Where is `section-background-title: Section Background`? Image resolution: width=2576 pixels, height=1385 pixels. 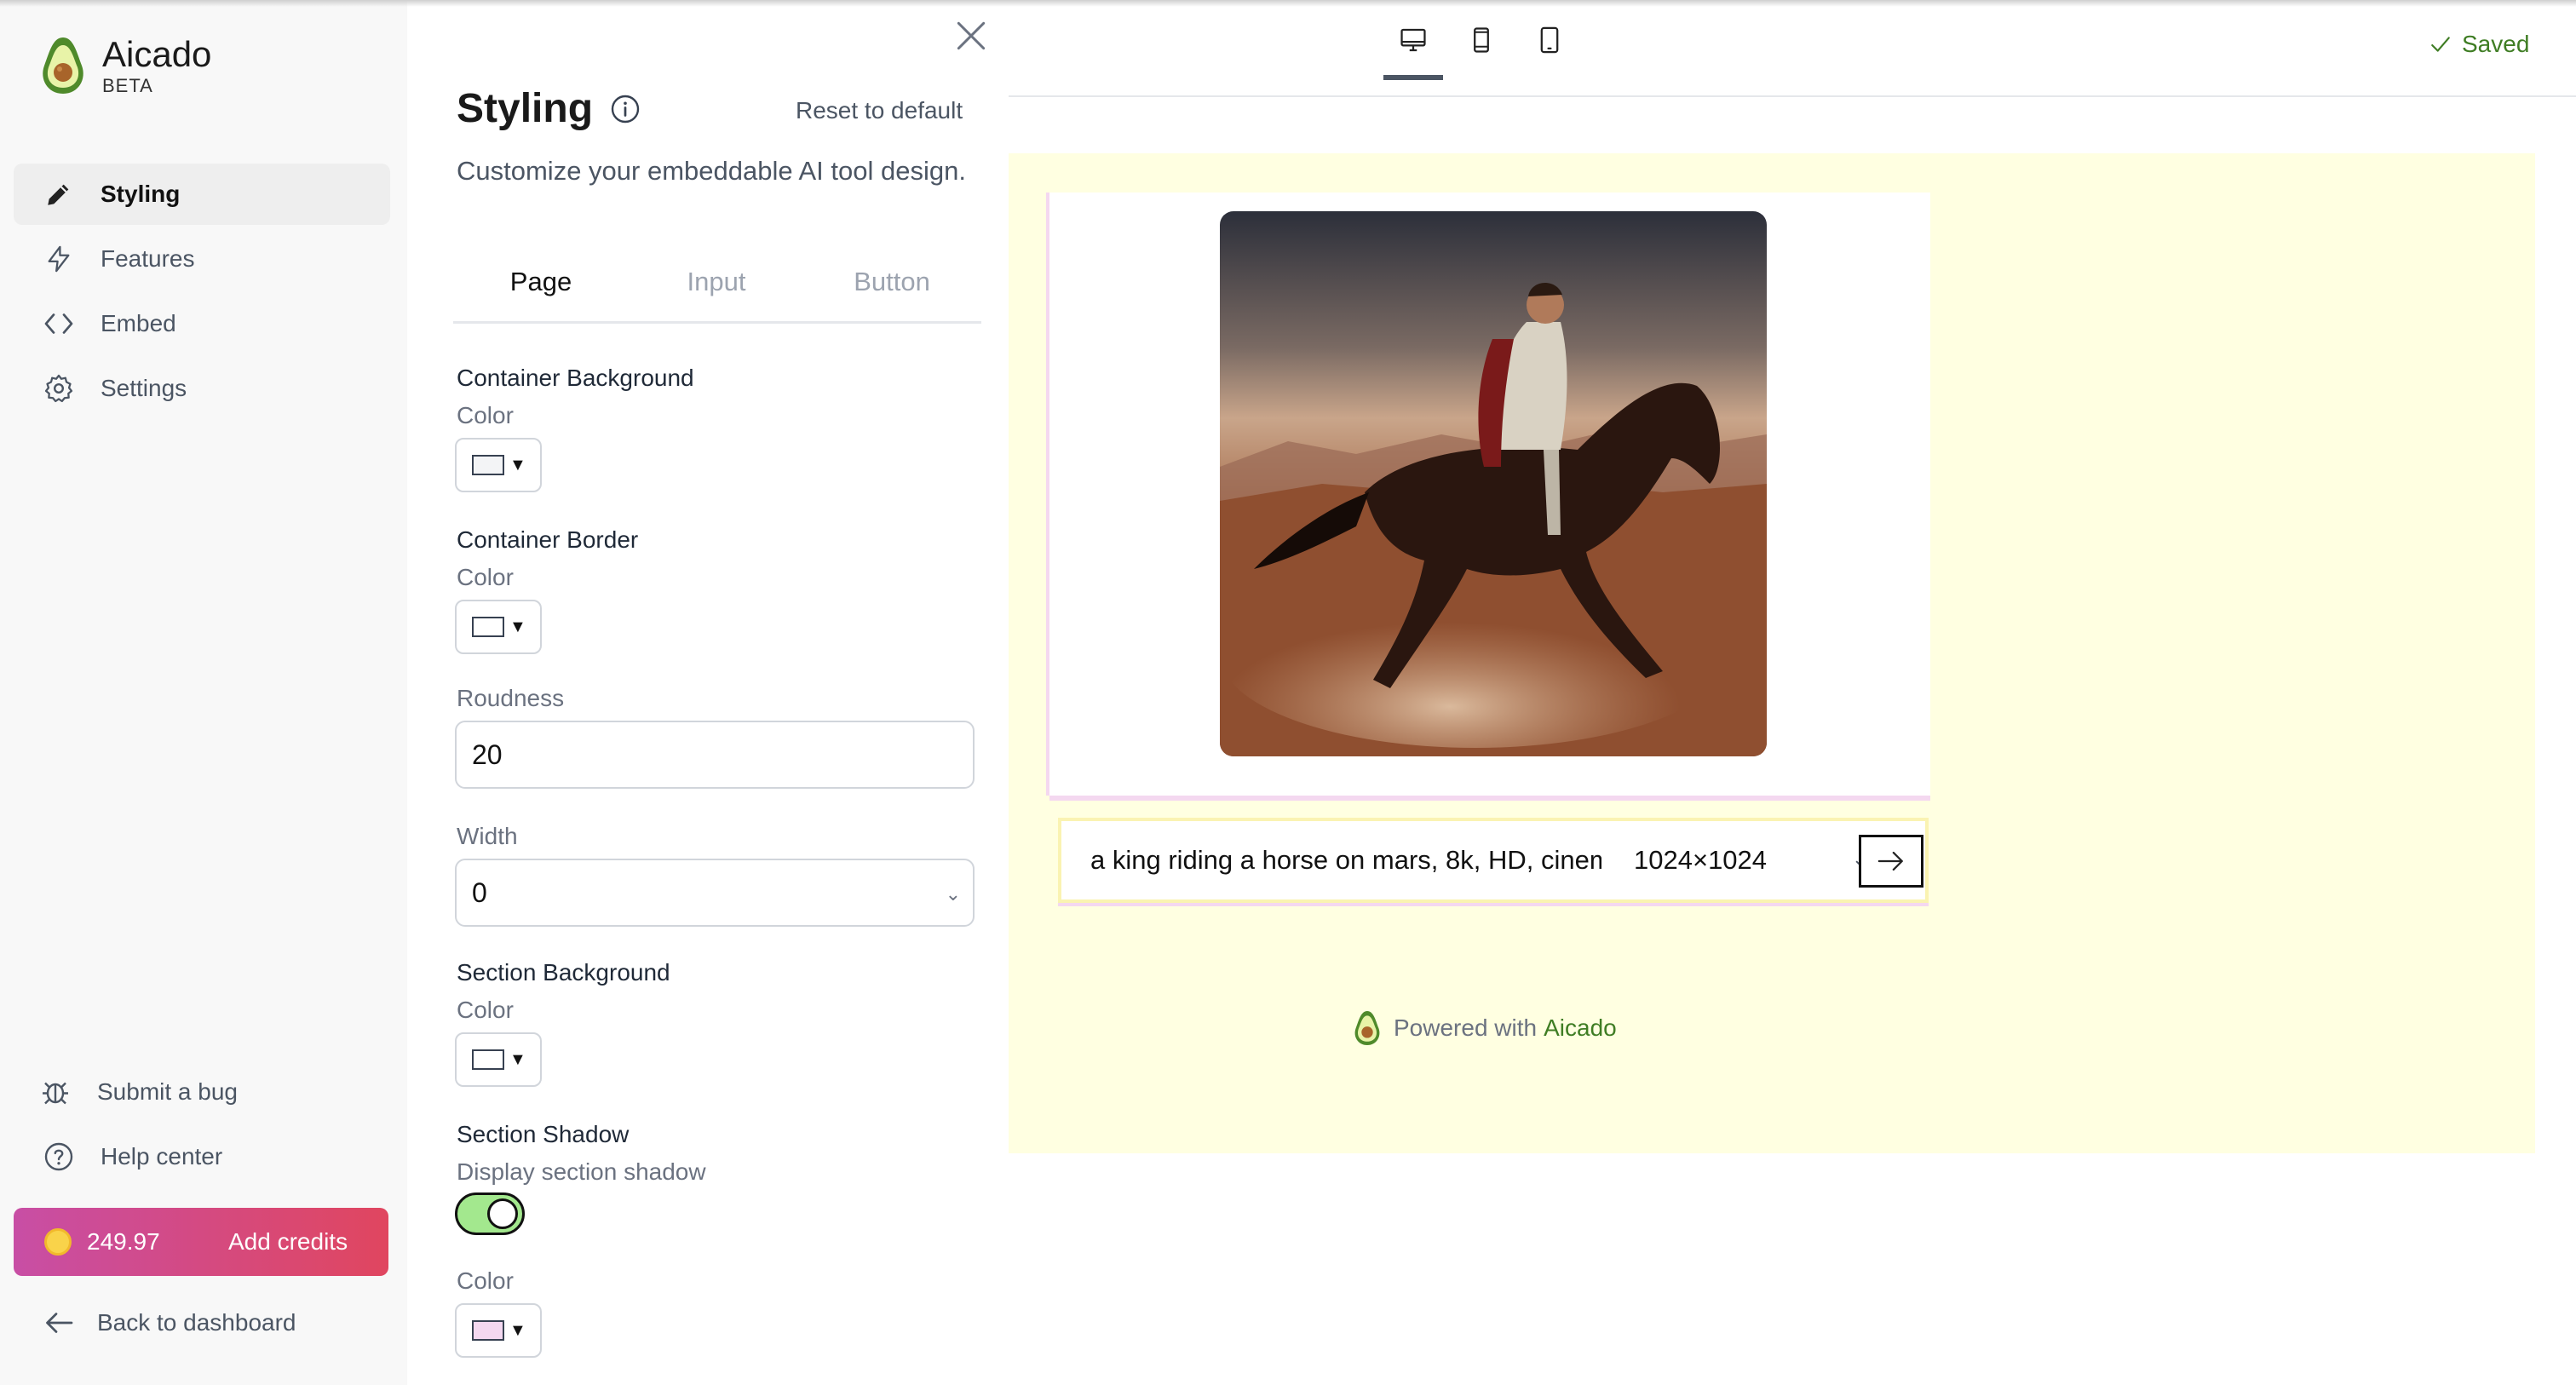 section-background-title: Section Background is located at coordinates (564, 973).